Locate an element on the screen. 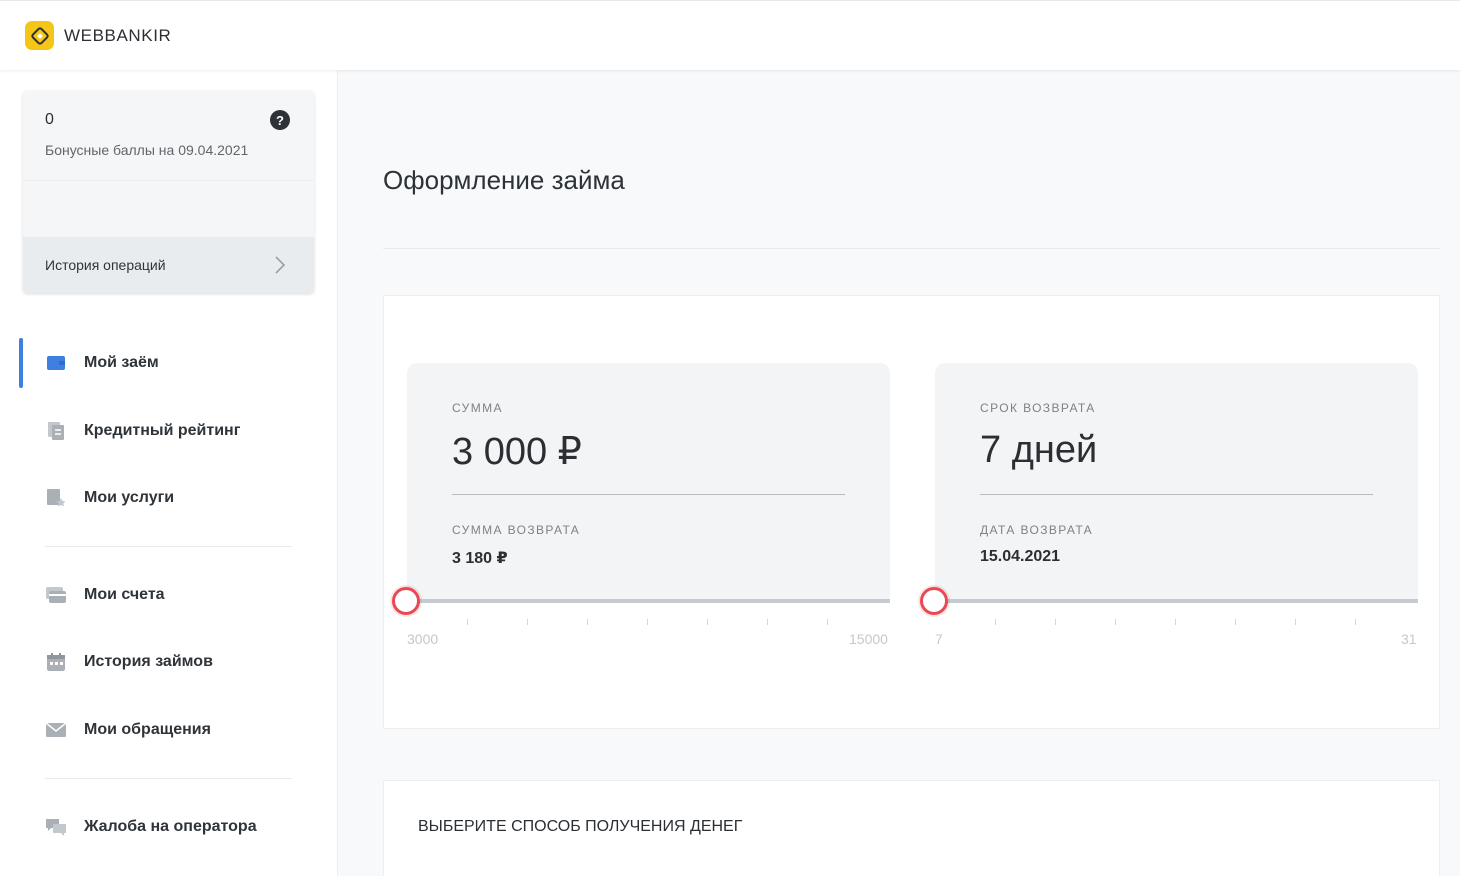 The height and width of the screenshot is (876, 1460). term-caption: СРОК ВОЗВРАТА is located at coordinates (1038, 408).